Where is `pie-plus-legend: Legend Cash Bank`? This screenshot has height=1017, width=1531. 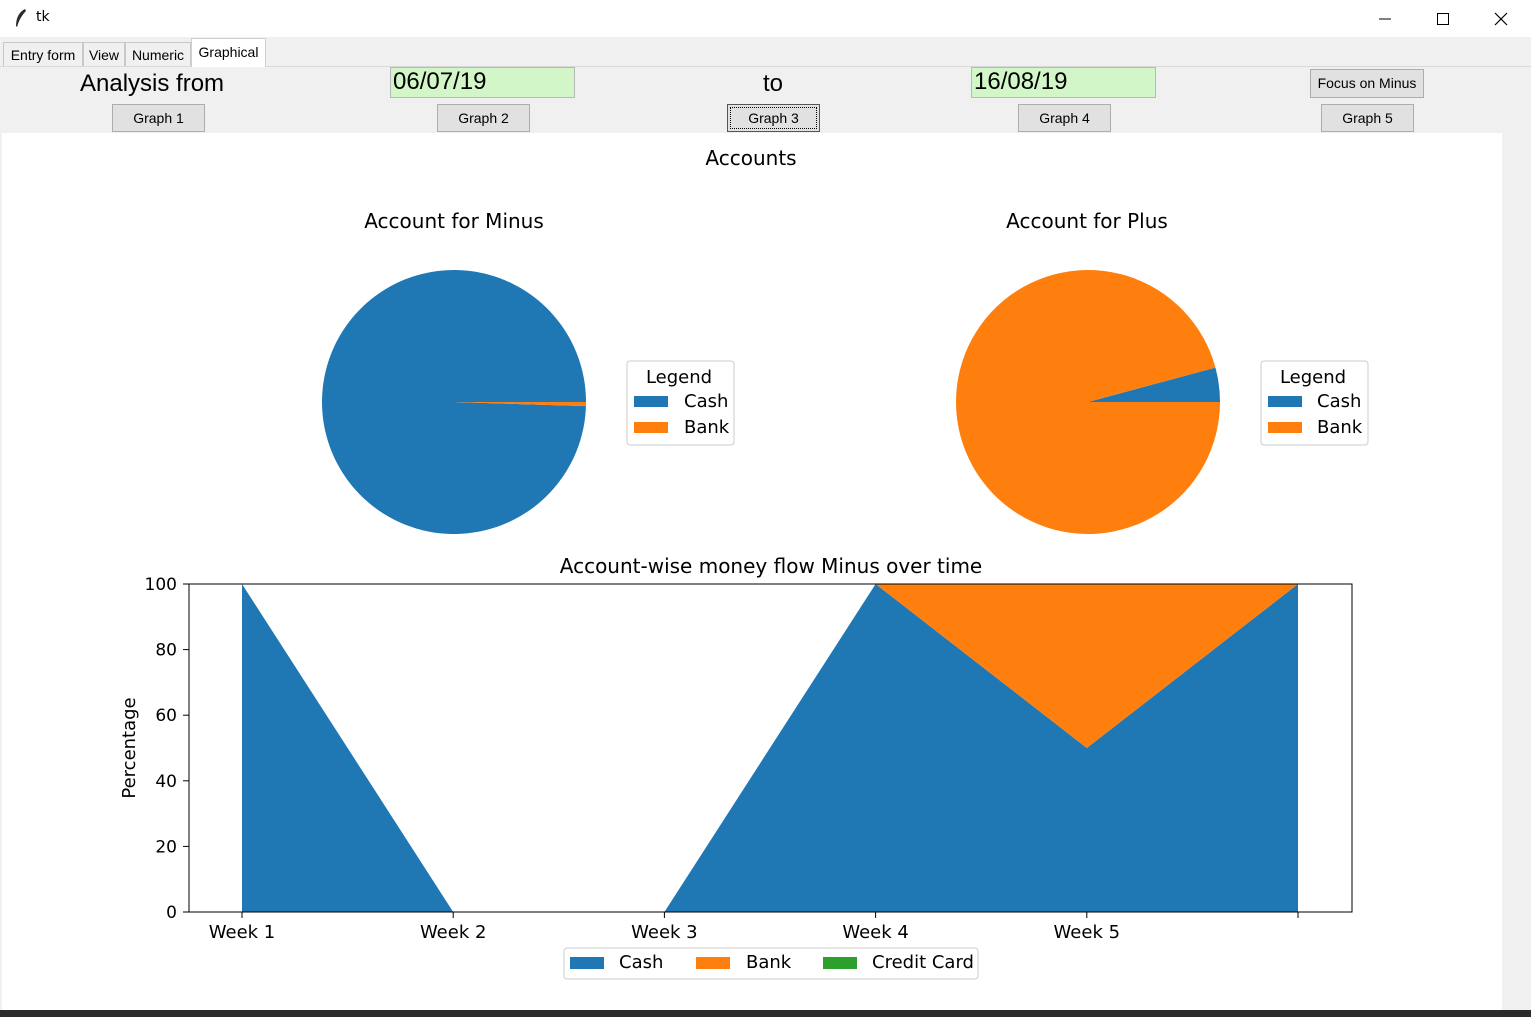 pie-plus-legend: Legend Cash Bank is located at coordinates (1314, 403).